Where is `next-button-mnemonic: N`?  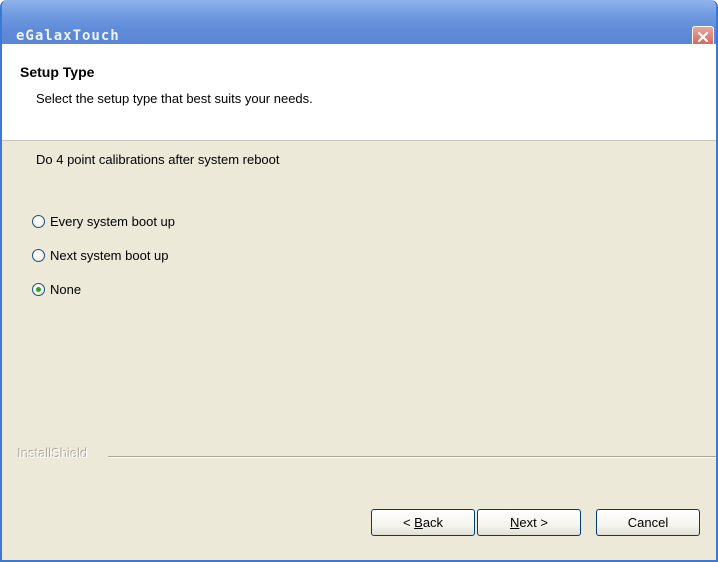
next-button-mnemonic: N is located at coordinates (515, 522).